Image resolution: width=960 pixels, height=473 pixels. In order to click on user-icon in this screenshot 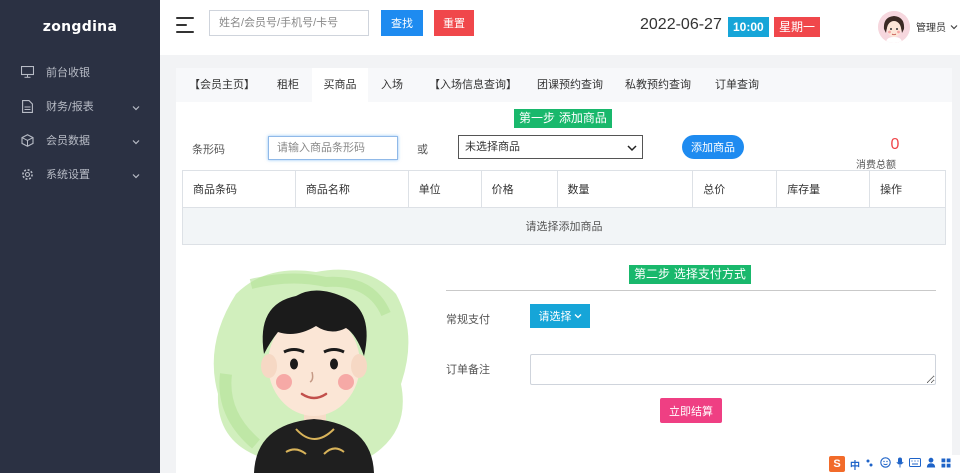, I will do `click(931, 464)`.